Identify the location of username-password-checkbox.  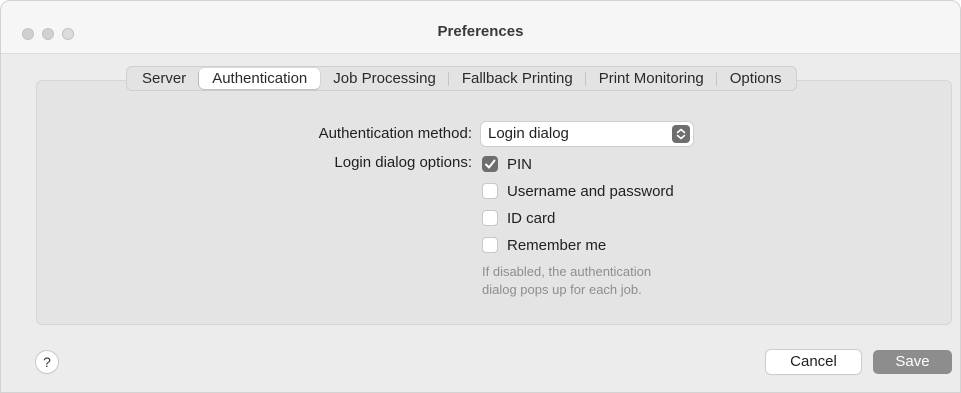
(490, 191).